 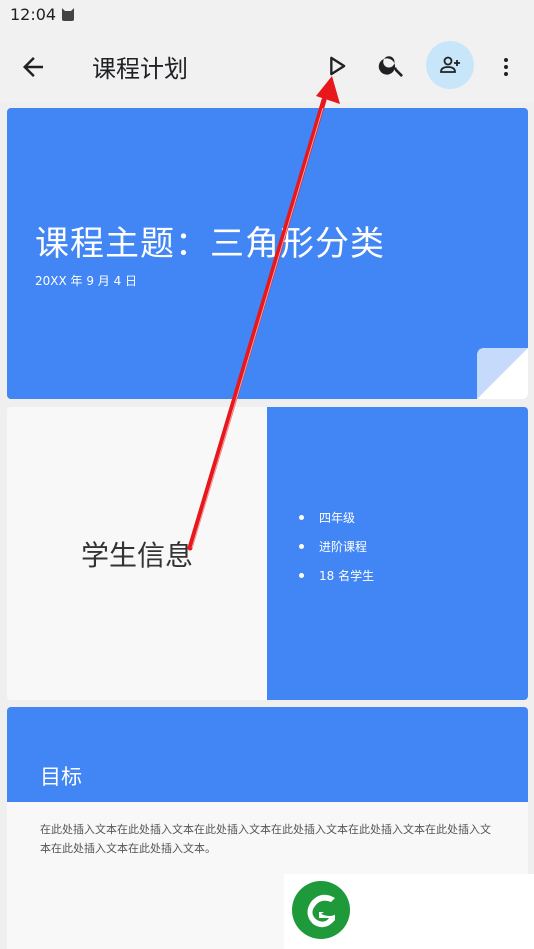 I want to click on app-bar: 课程计划, so click(x=267, y=66).